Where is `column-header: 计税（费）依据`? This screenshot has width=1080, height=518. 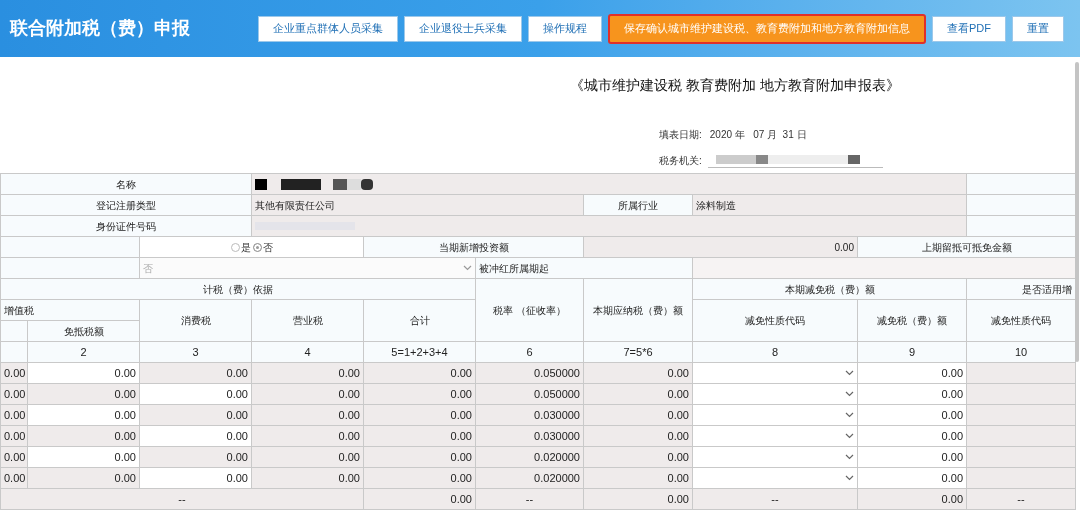
column-header: 计税（费）依据 is located at coordinates (238, 289).